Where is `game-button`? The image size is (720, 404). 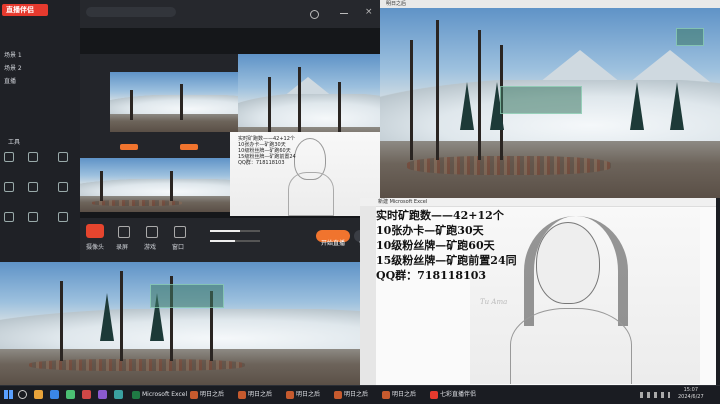
game-button is located at coordinates (152, 232).